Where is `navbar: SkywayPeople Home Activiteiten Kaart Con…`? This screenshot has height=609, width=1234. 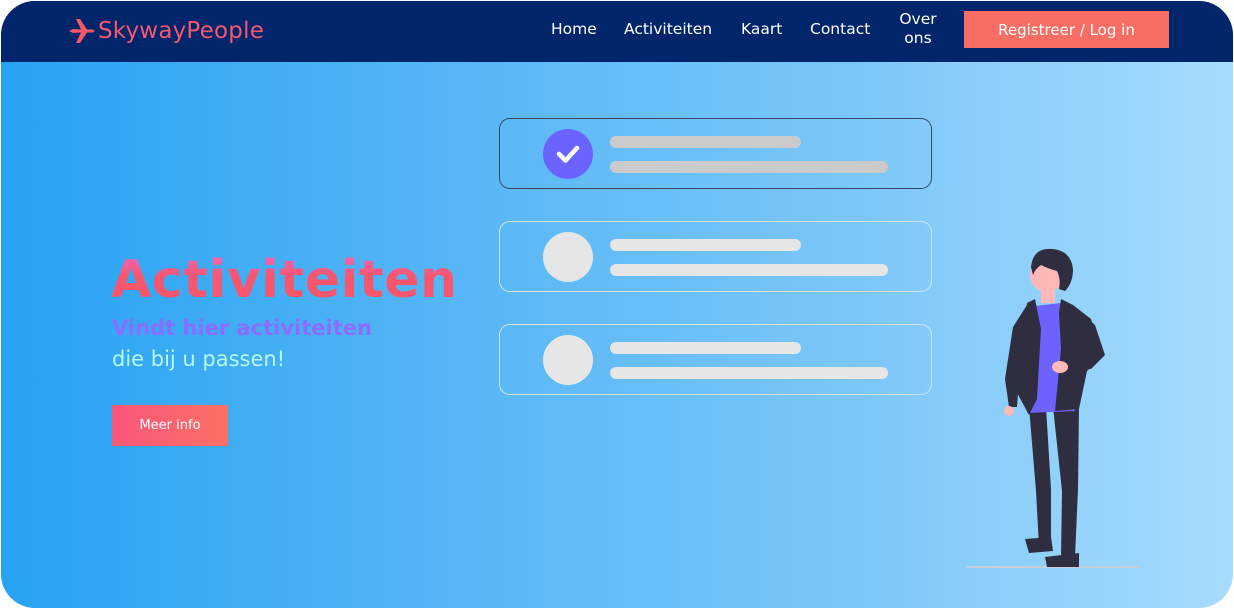
navbar: SkywayPeople Home Activiteiten Kaart Con… is located at coordinates (617, 31).